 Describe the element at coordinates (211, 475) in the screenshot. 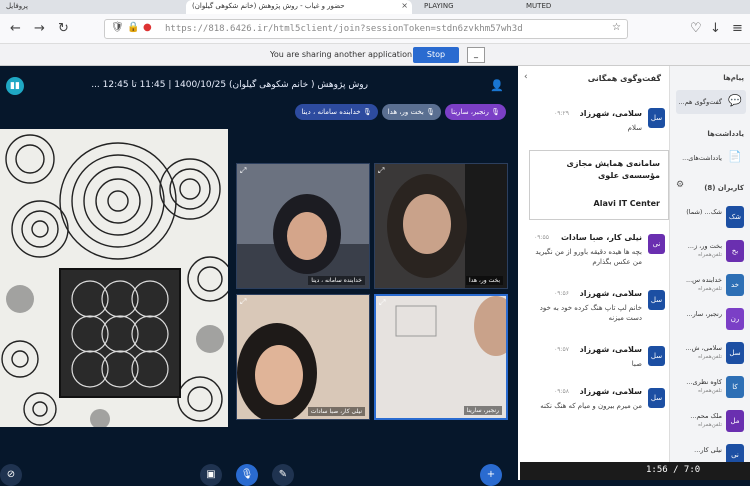

I see `screenshare-button: ▣` at that location.